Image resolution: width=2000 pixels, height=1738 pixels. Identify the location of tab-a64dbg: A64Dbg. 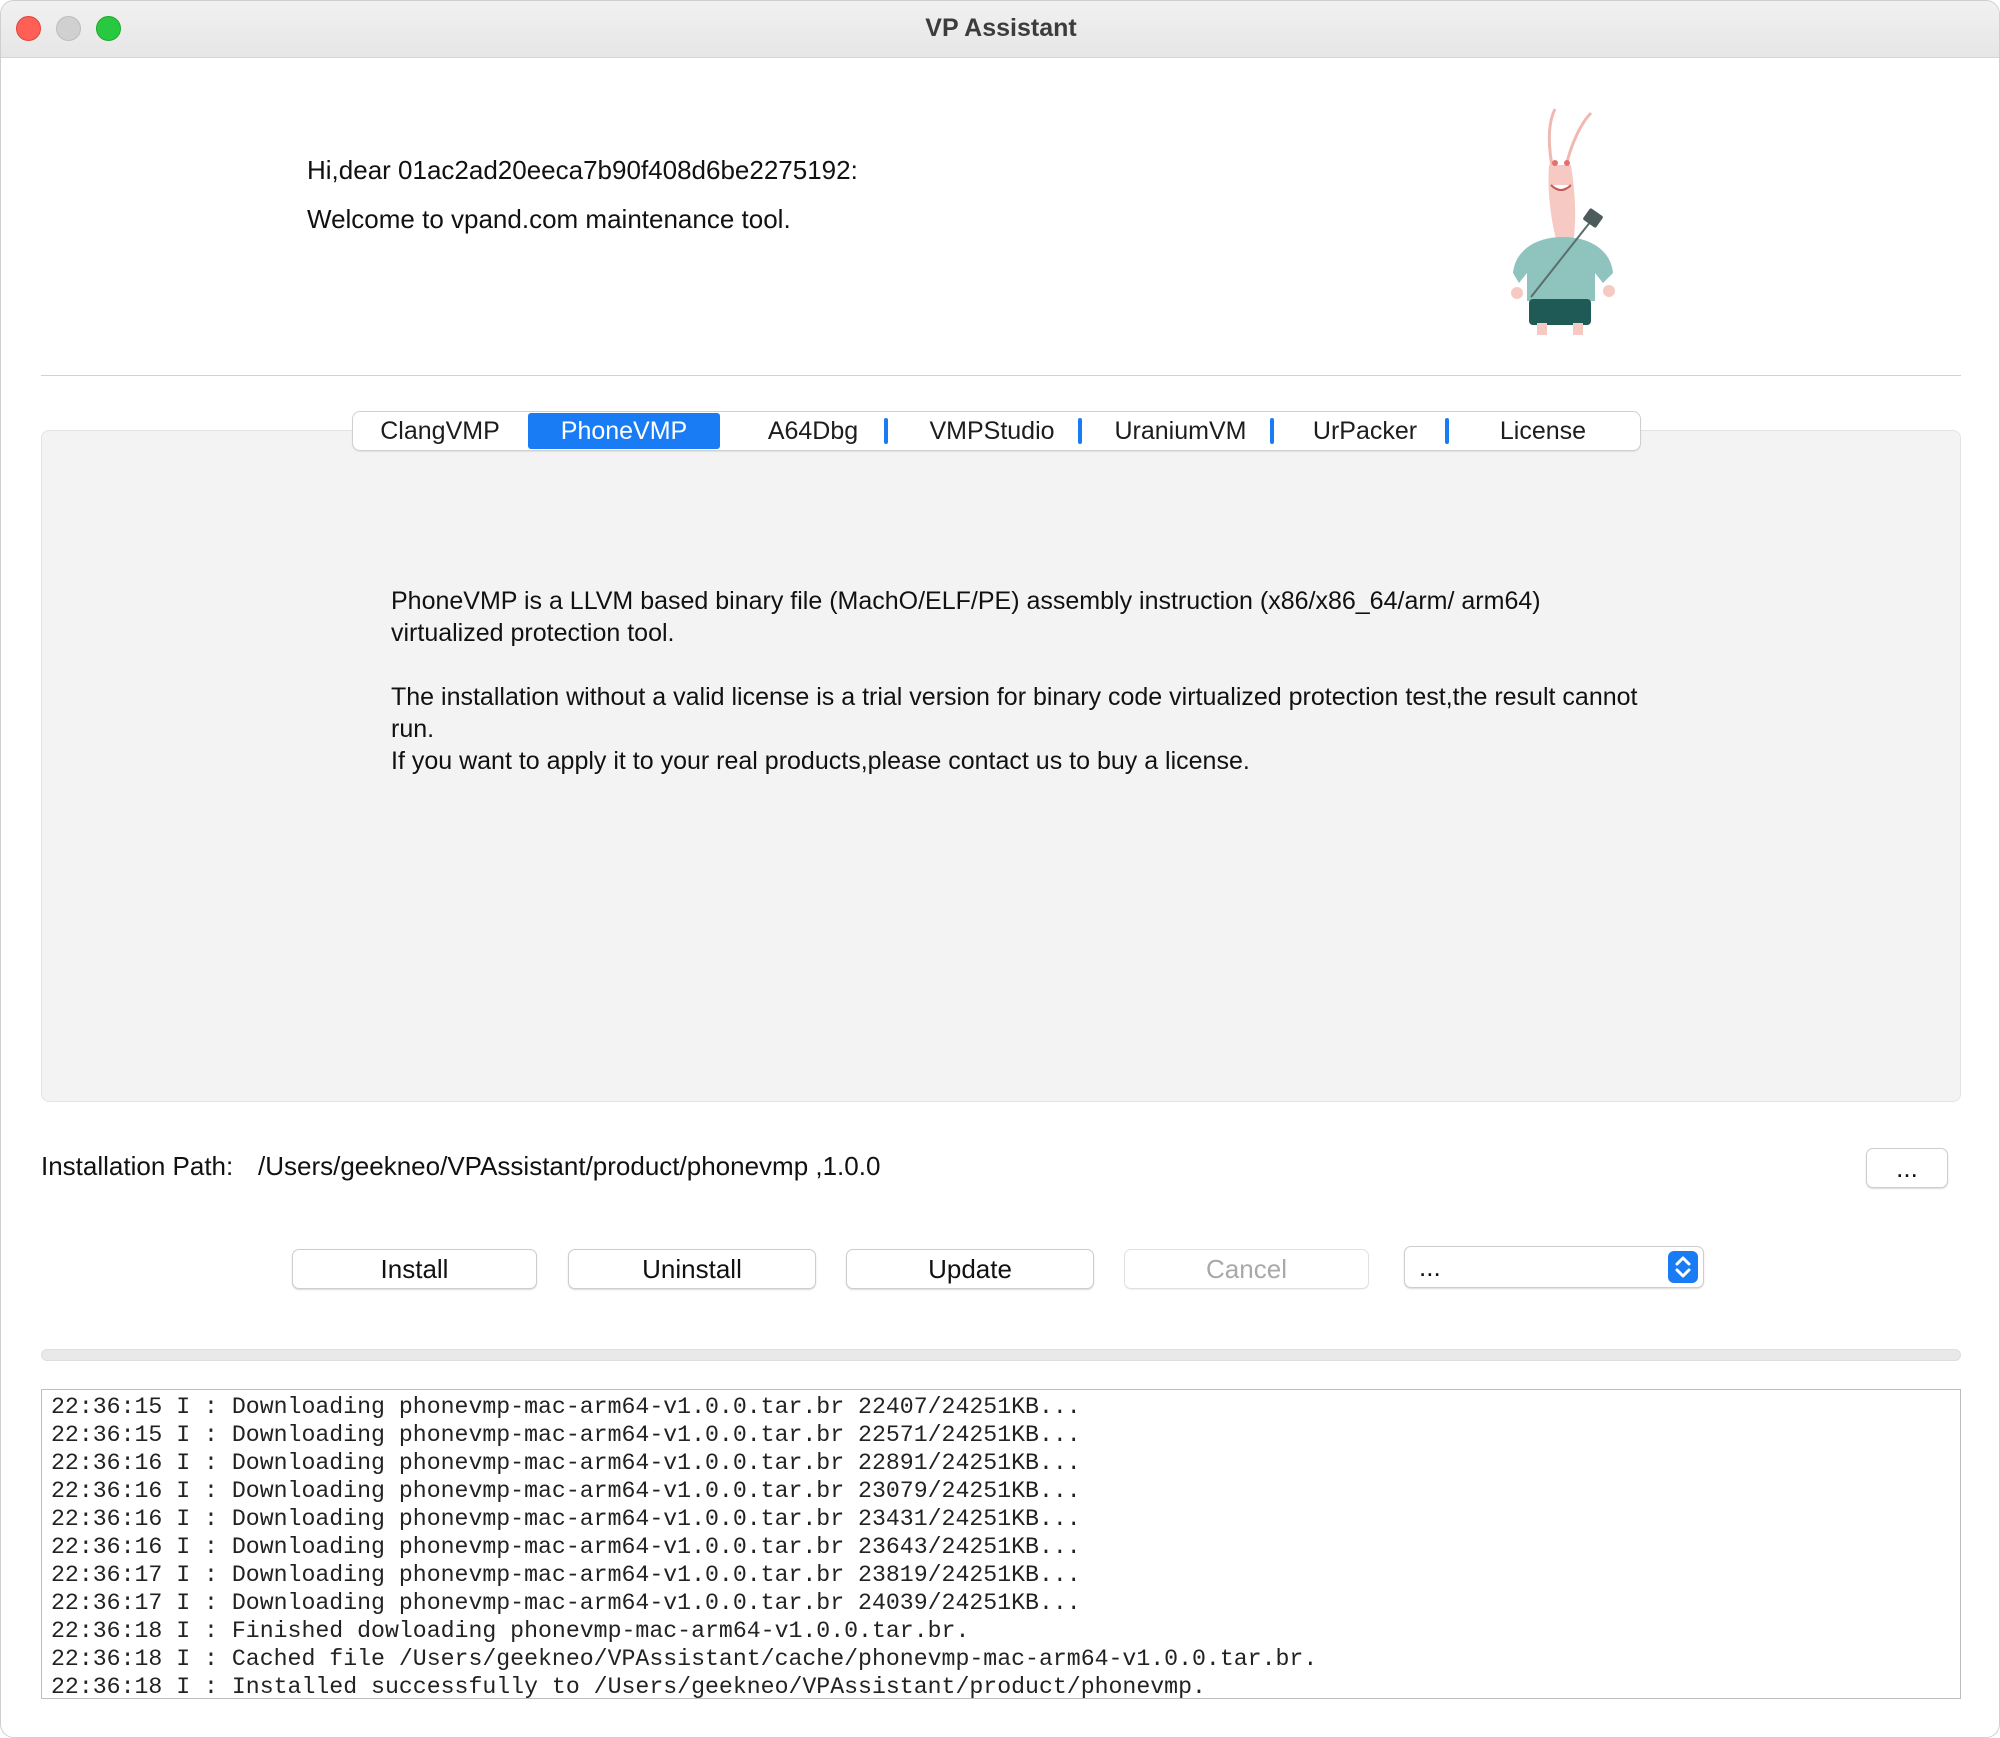
(813, 431).